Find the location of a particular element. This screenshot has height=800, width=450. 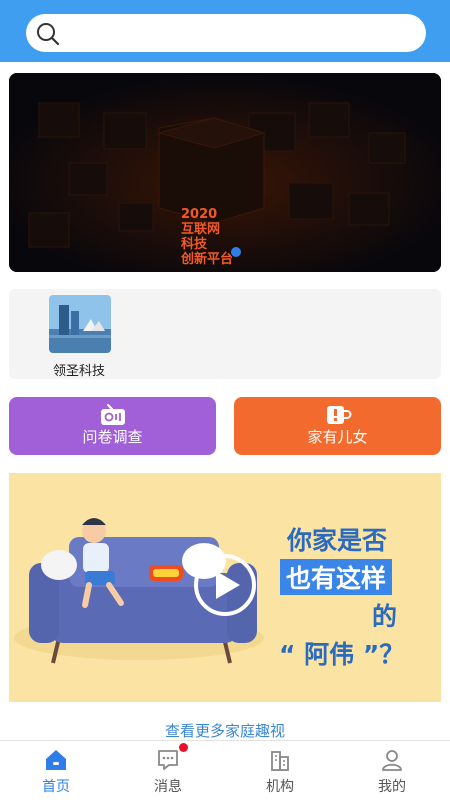

tab-organizations: 机构 is located at coordinates (280, 770).